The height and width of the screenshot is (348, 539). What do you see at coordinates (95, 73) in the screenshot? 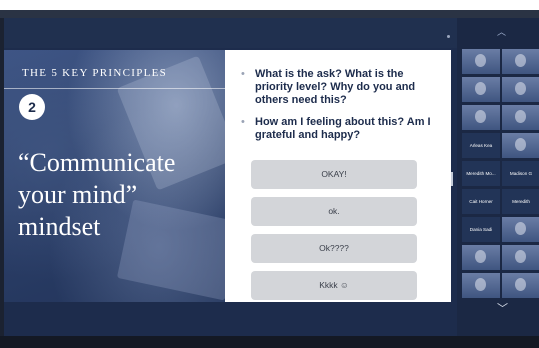
I see `slide-kicker: THE 5 KEY PRINCIPLES` at bounding box center [95, 73].